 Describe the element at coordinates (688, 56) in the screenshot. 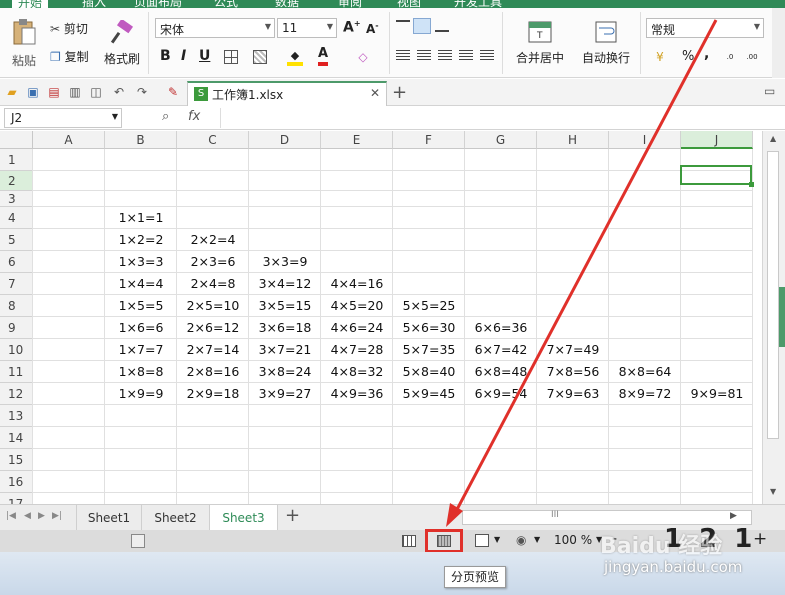

I see `percent-button: %` at that location.